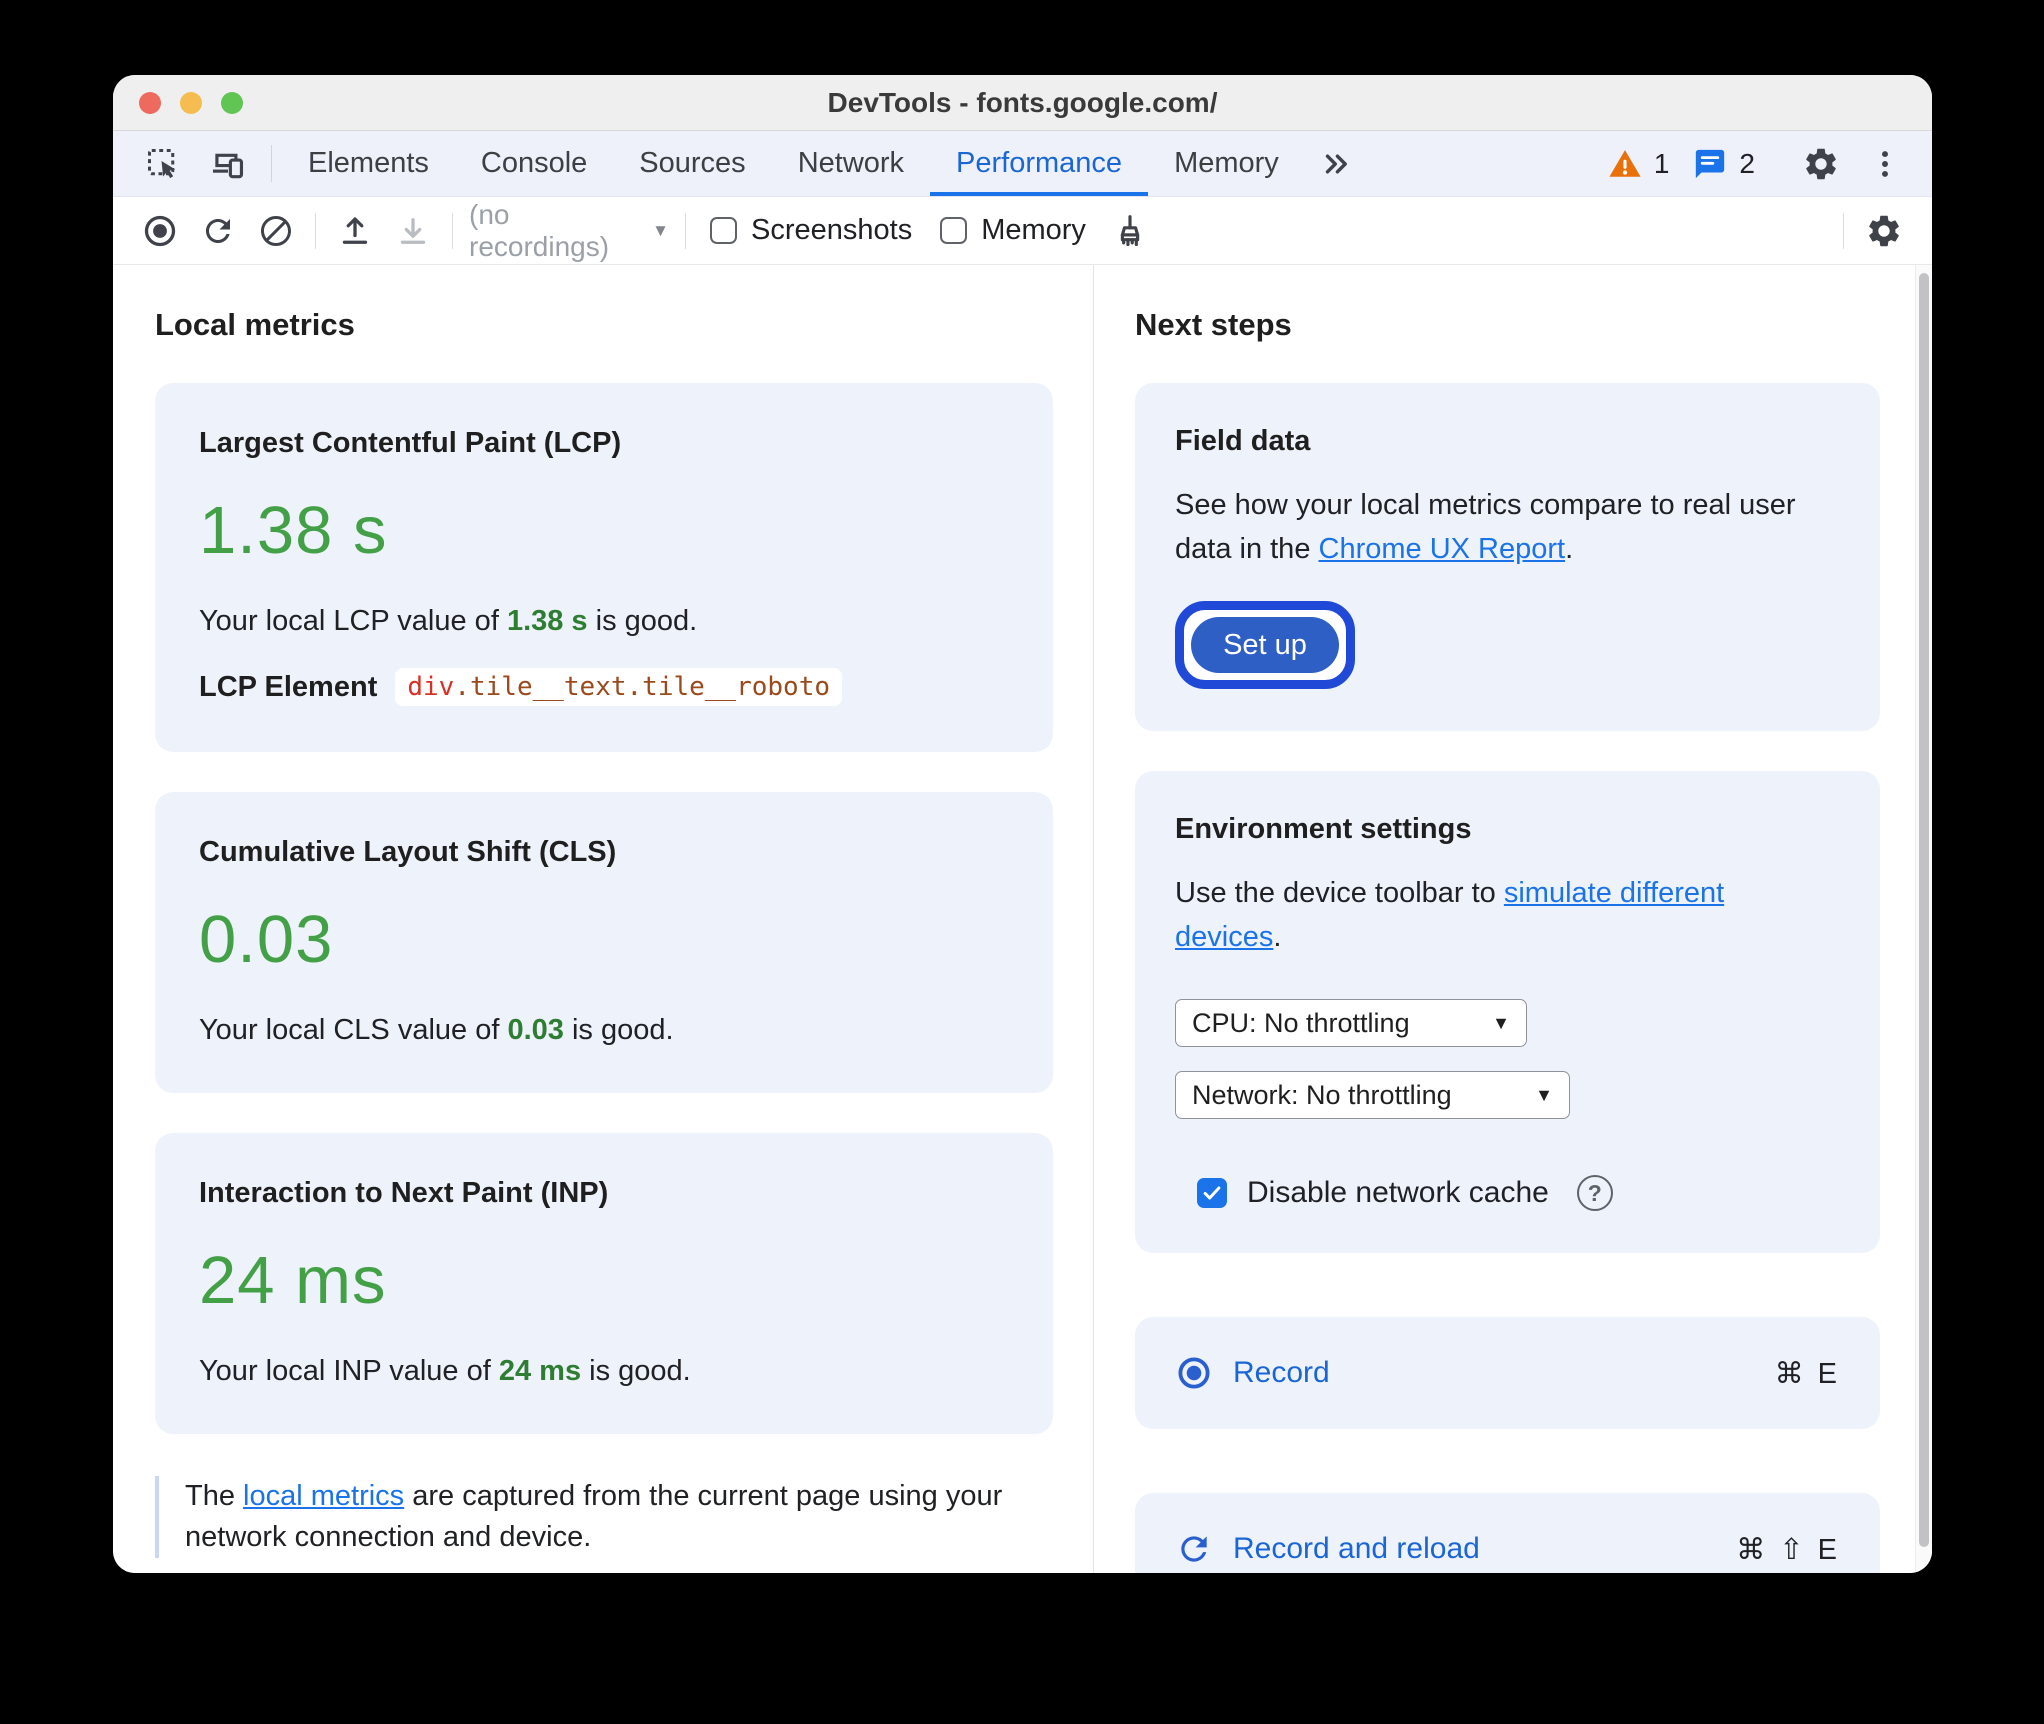  I want to click on garbage-brush-icon, so click(1130, 231).